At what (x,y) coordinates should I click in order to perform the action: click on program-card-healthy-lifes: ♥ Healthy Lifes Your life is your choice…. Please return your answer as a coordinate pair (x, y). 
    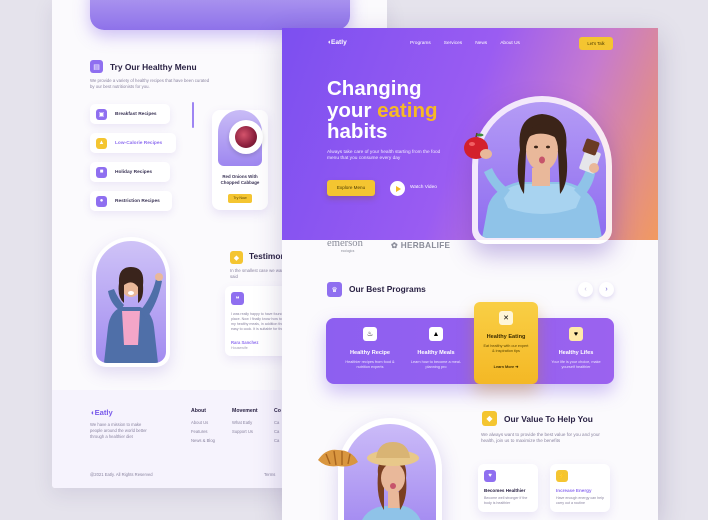
    Looking at the image, I should click on (576, 351).